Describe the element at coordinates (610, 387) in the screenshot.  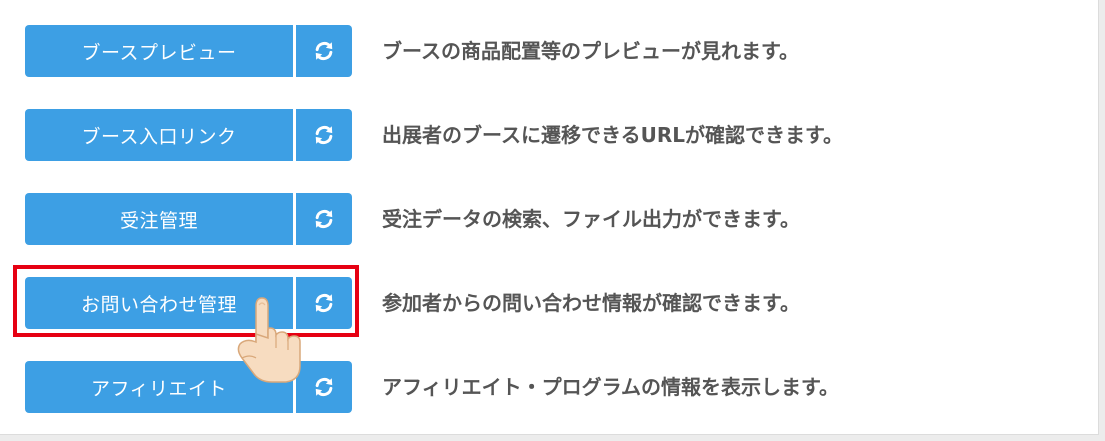
I see `affiliate-description: アフィリエイト・プログラムの情報を表示します。` at that location.